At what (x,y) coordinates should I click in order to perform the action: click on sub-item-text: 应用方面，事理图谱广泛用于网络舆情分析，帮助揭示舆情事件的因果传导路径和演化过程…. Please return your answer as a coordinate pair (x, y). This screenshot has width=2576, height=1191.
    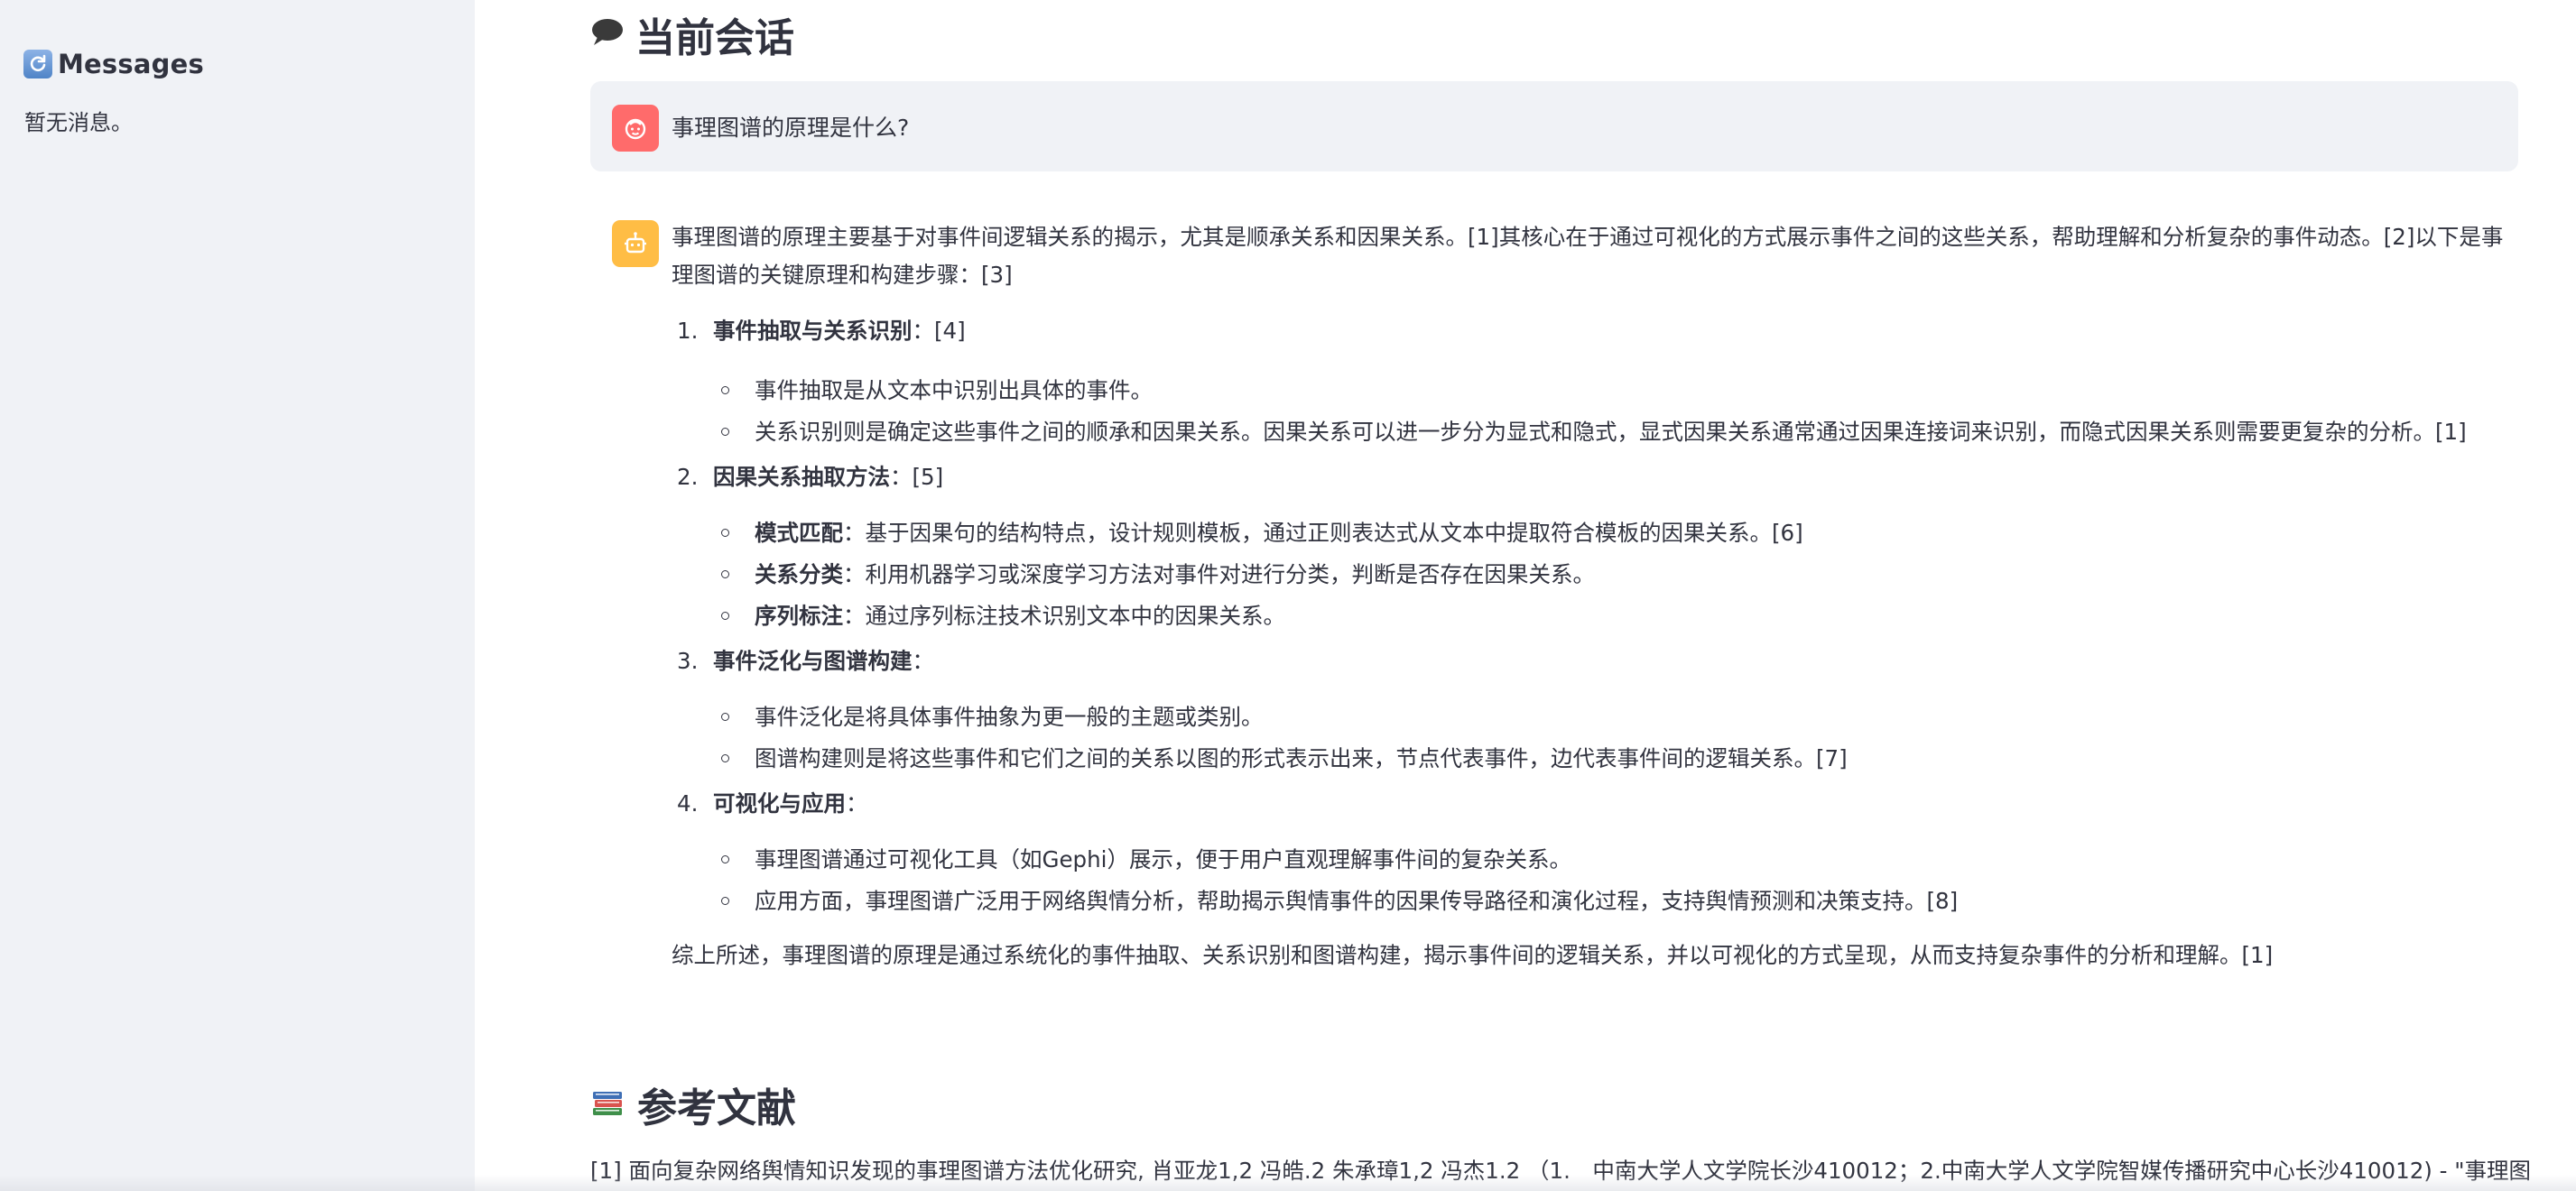
    Looking at the image, I should click on (1357, 901).